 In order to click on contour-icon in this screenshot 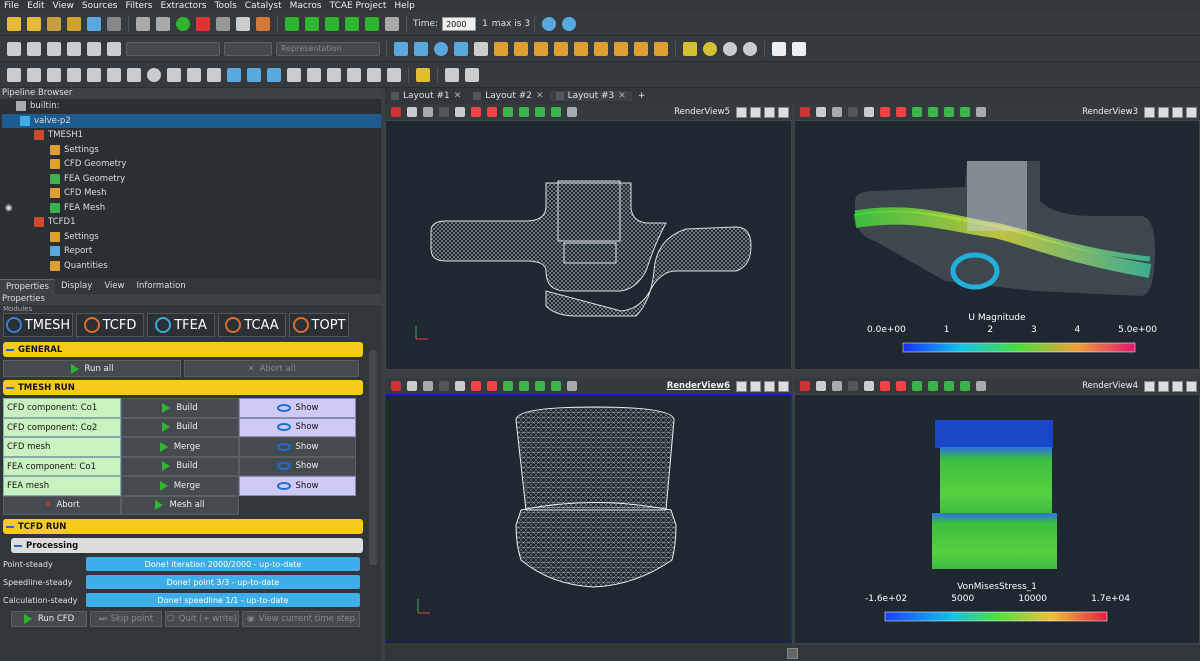, I will do `click(34, 48)`.